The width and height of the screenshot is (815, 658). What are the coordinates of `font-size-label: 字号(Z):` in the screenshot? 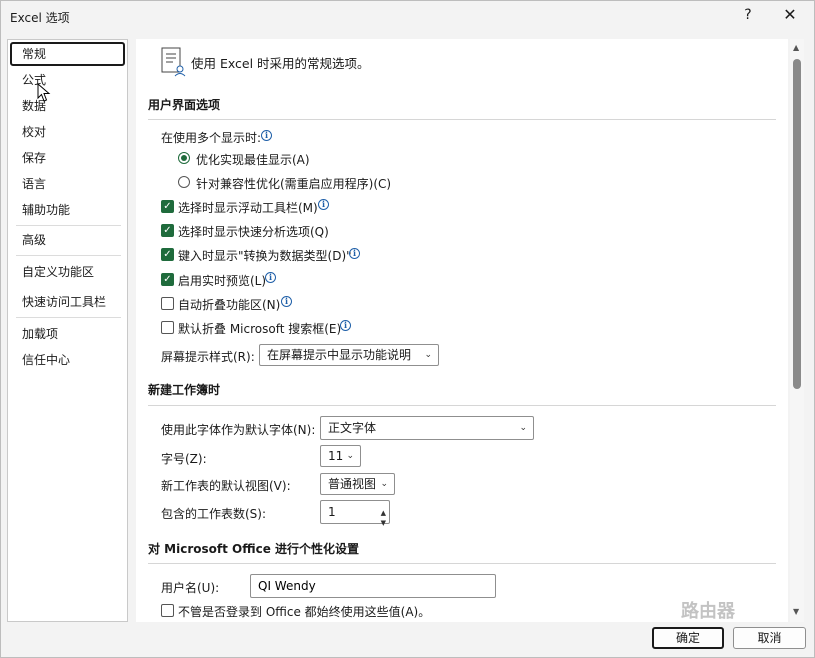 It's located at (184, 459).